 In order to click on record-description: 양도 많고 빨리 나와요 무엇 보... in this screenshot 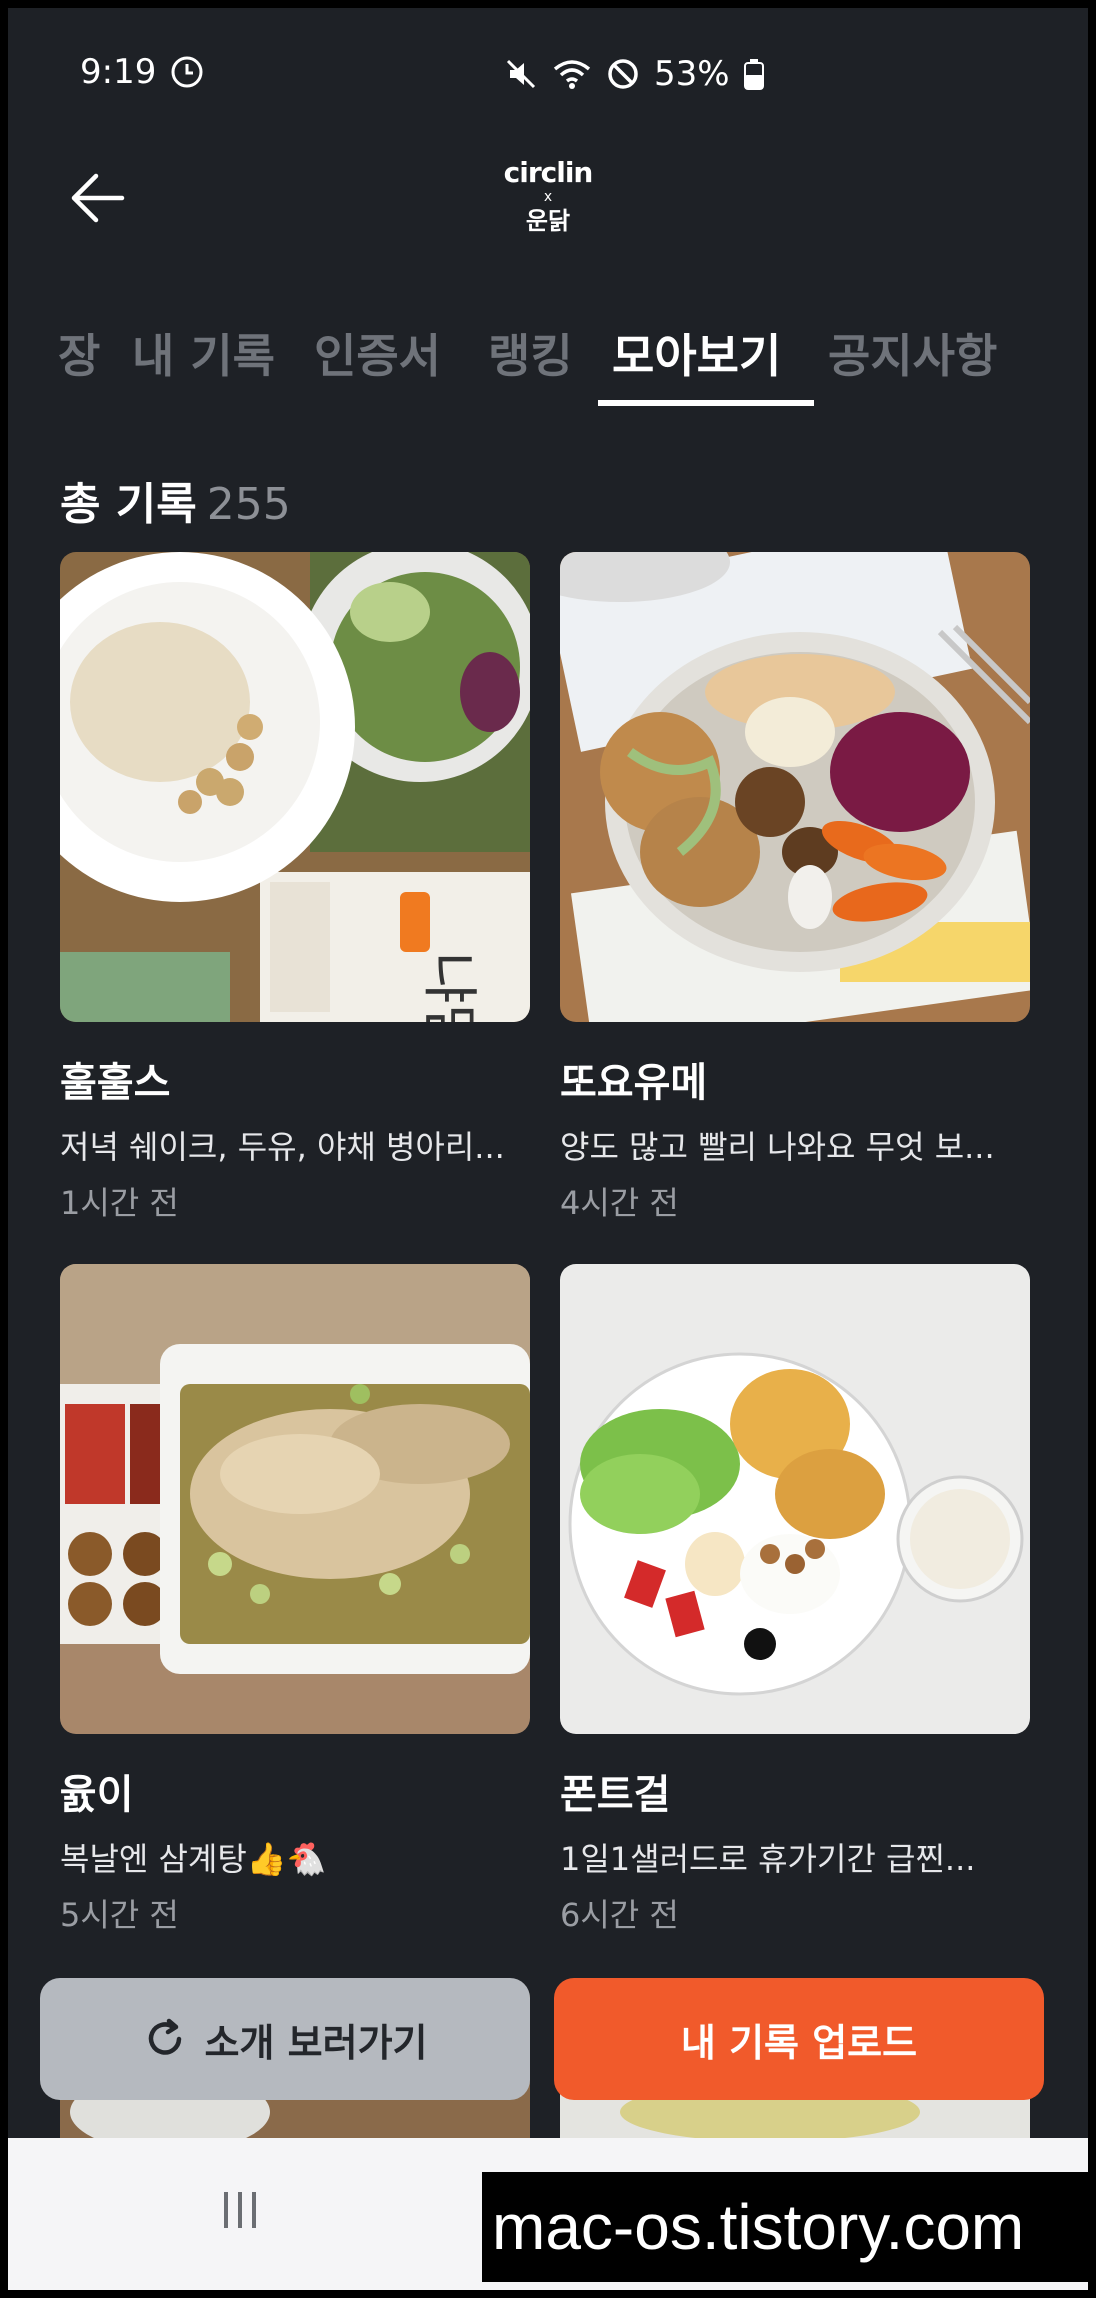, I will do `click(777, 1147)`.